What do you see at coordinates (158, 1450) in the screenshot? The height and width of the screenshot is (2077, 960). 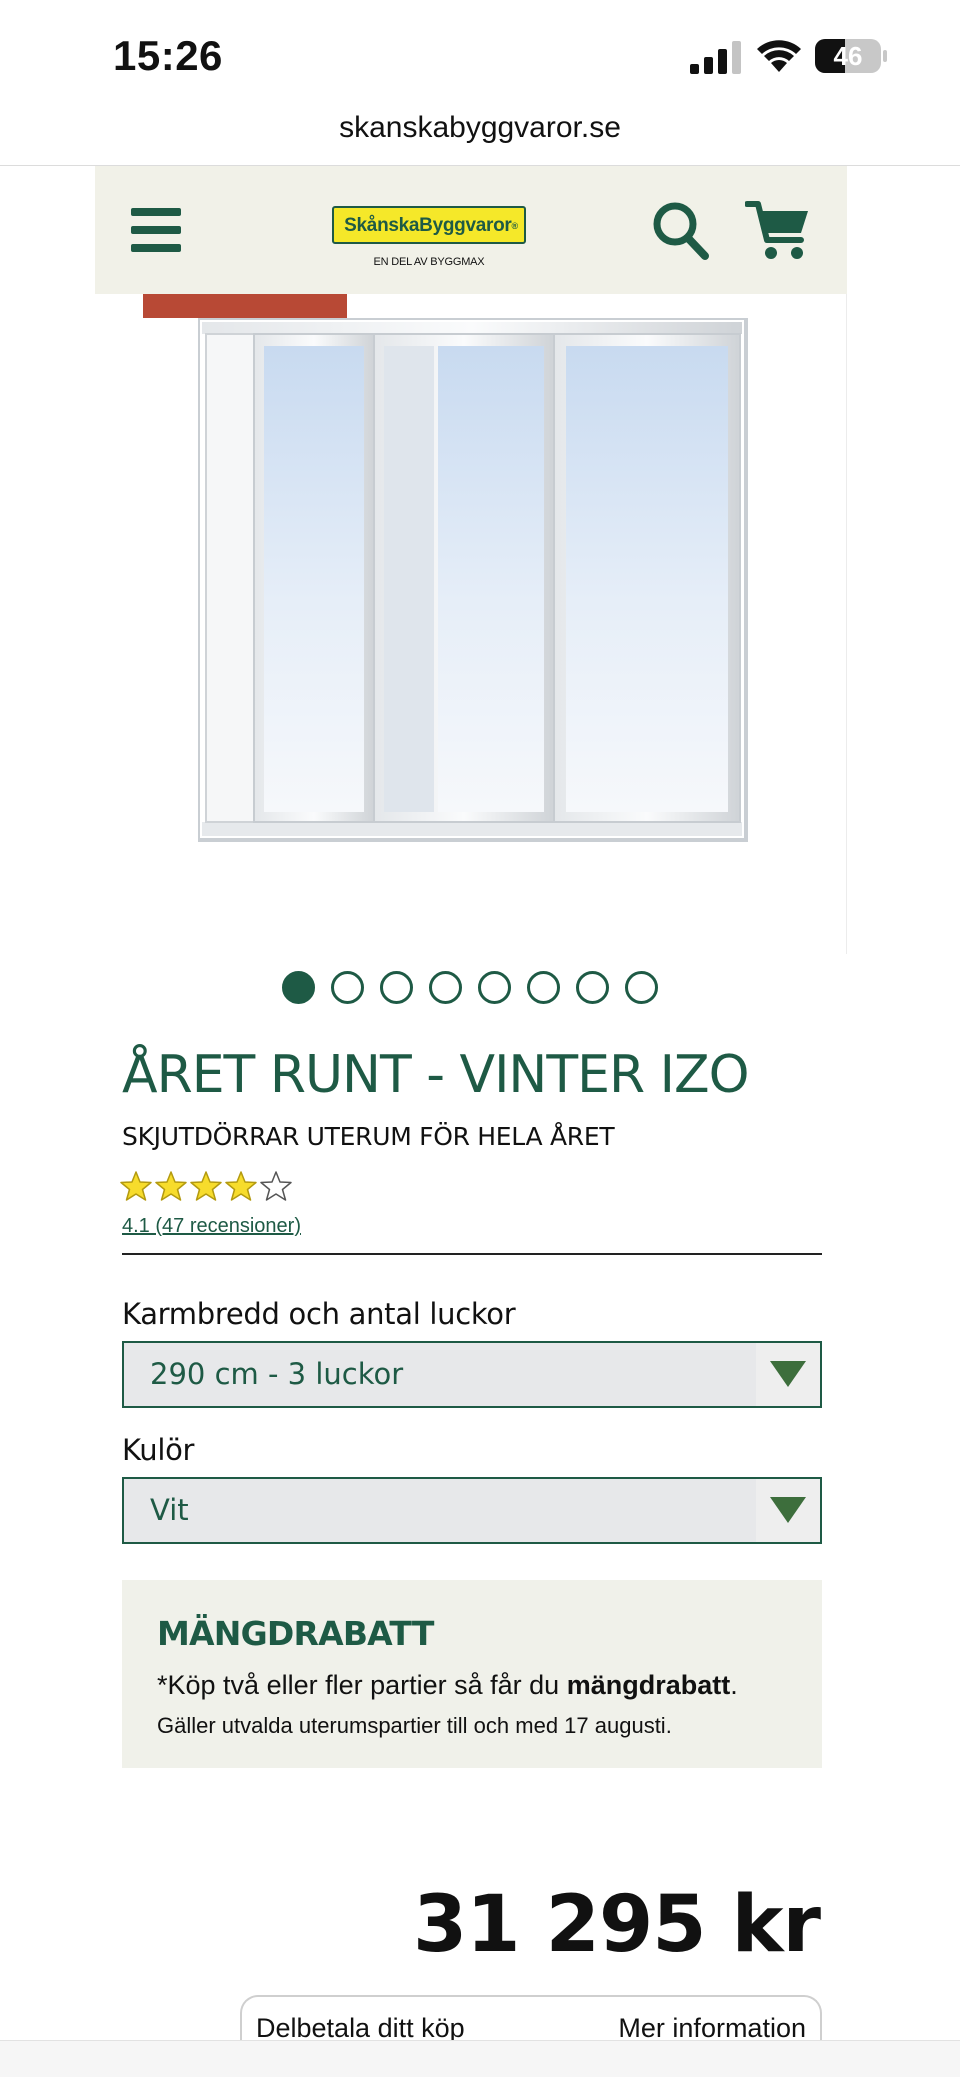 I see `color-label: Kulör` at bounding box center [158, 1450].